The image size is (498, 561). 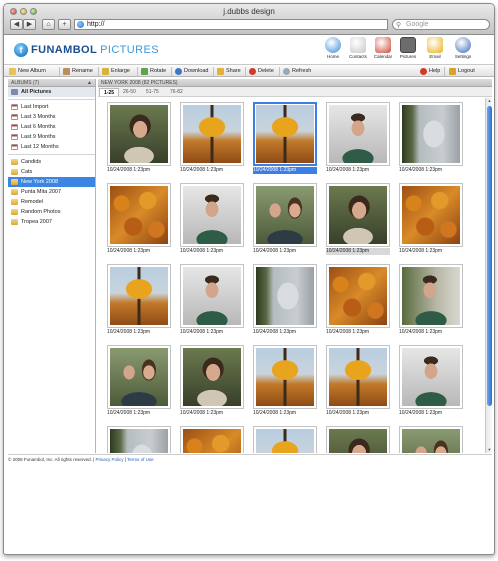 I want to click on search-field: ⚲ Google, so click(x=441, y=24).